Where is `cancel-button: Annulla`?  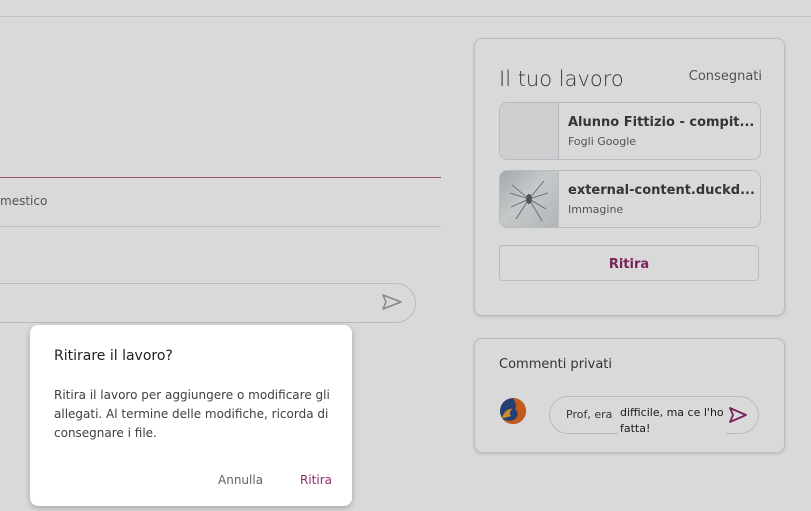
cancel-button: Annulla is located at coordinates (240, 480).